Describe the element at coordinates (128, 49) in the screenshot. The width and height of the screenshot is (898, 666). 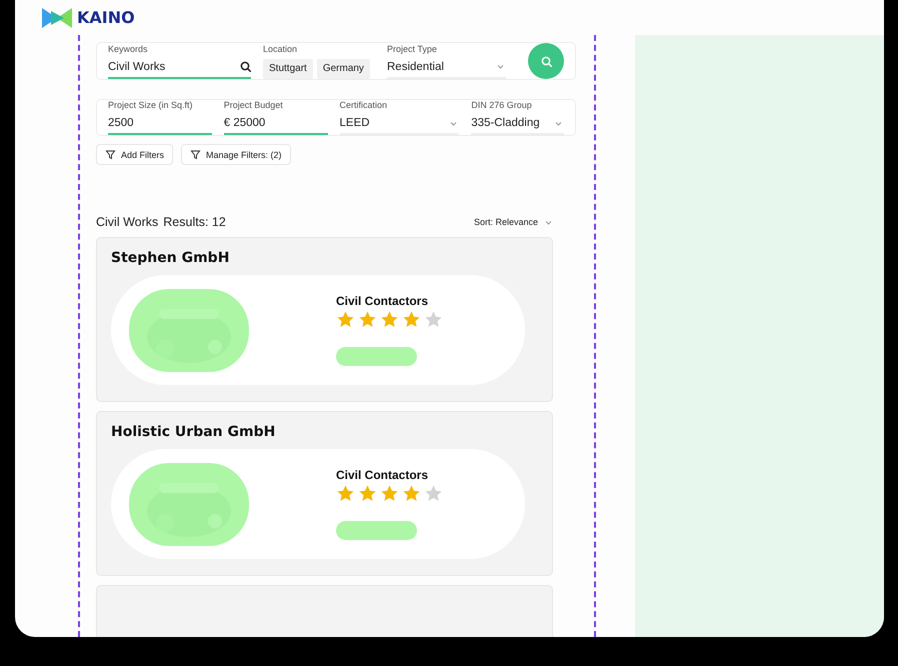
I see `field-label: Keywords` at that location.